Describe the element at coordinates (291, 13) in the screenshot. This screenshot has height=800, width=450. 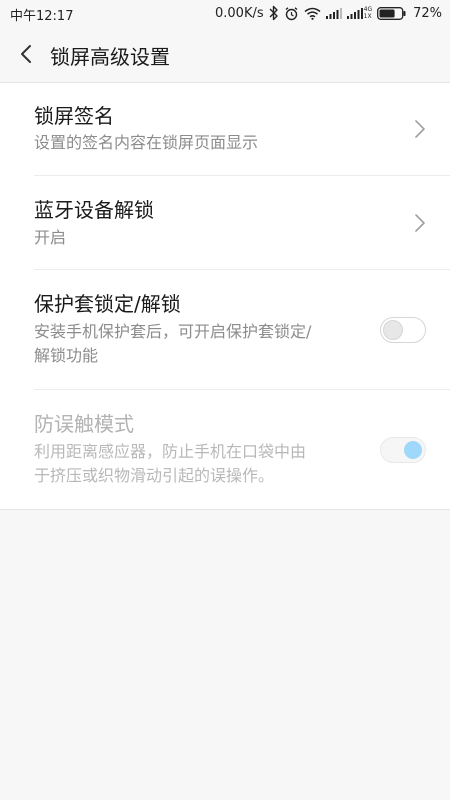
I see `alarm-clock-icon` at that location.